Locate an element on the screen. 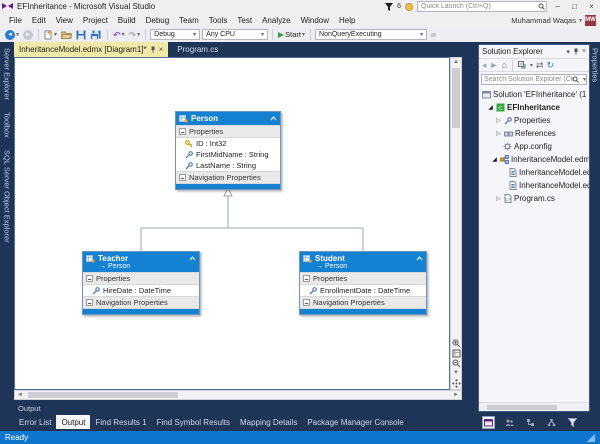 The image size is (600, 444). tree-item-program-cs: ▷ C# Program.cs is located at coordinates (534, 198).